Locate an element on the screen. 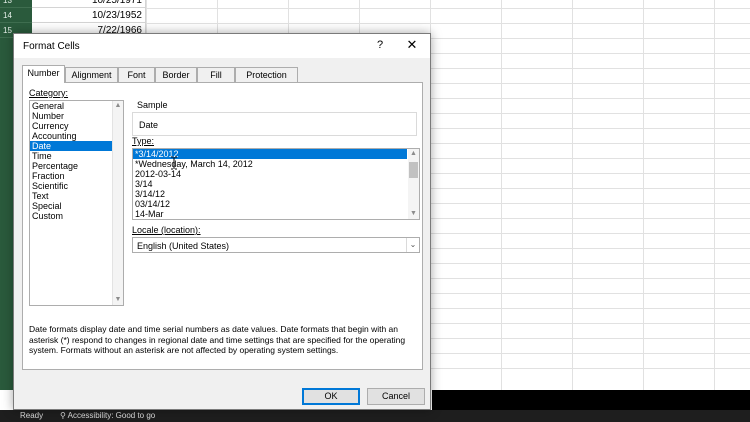 This screenshot has height=422, width=750. sample-value: Date is located at coordinates (149, 125).